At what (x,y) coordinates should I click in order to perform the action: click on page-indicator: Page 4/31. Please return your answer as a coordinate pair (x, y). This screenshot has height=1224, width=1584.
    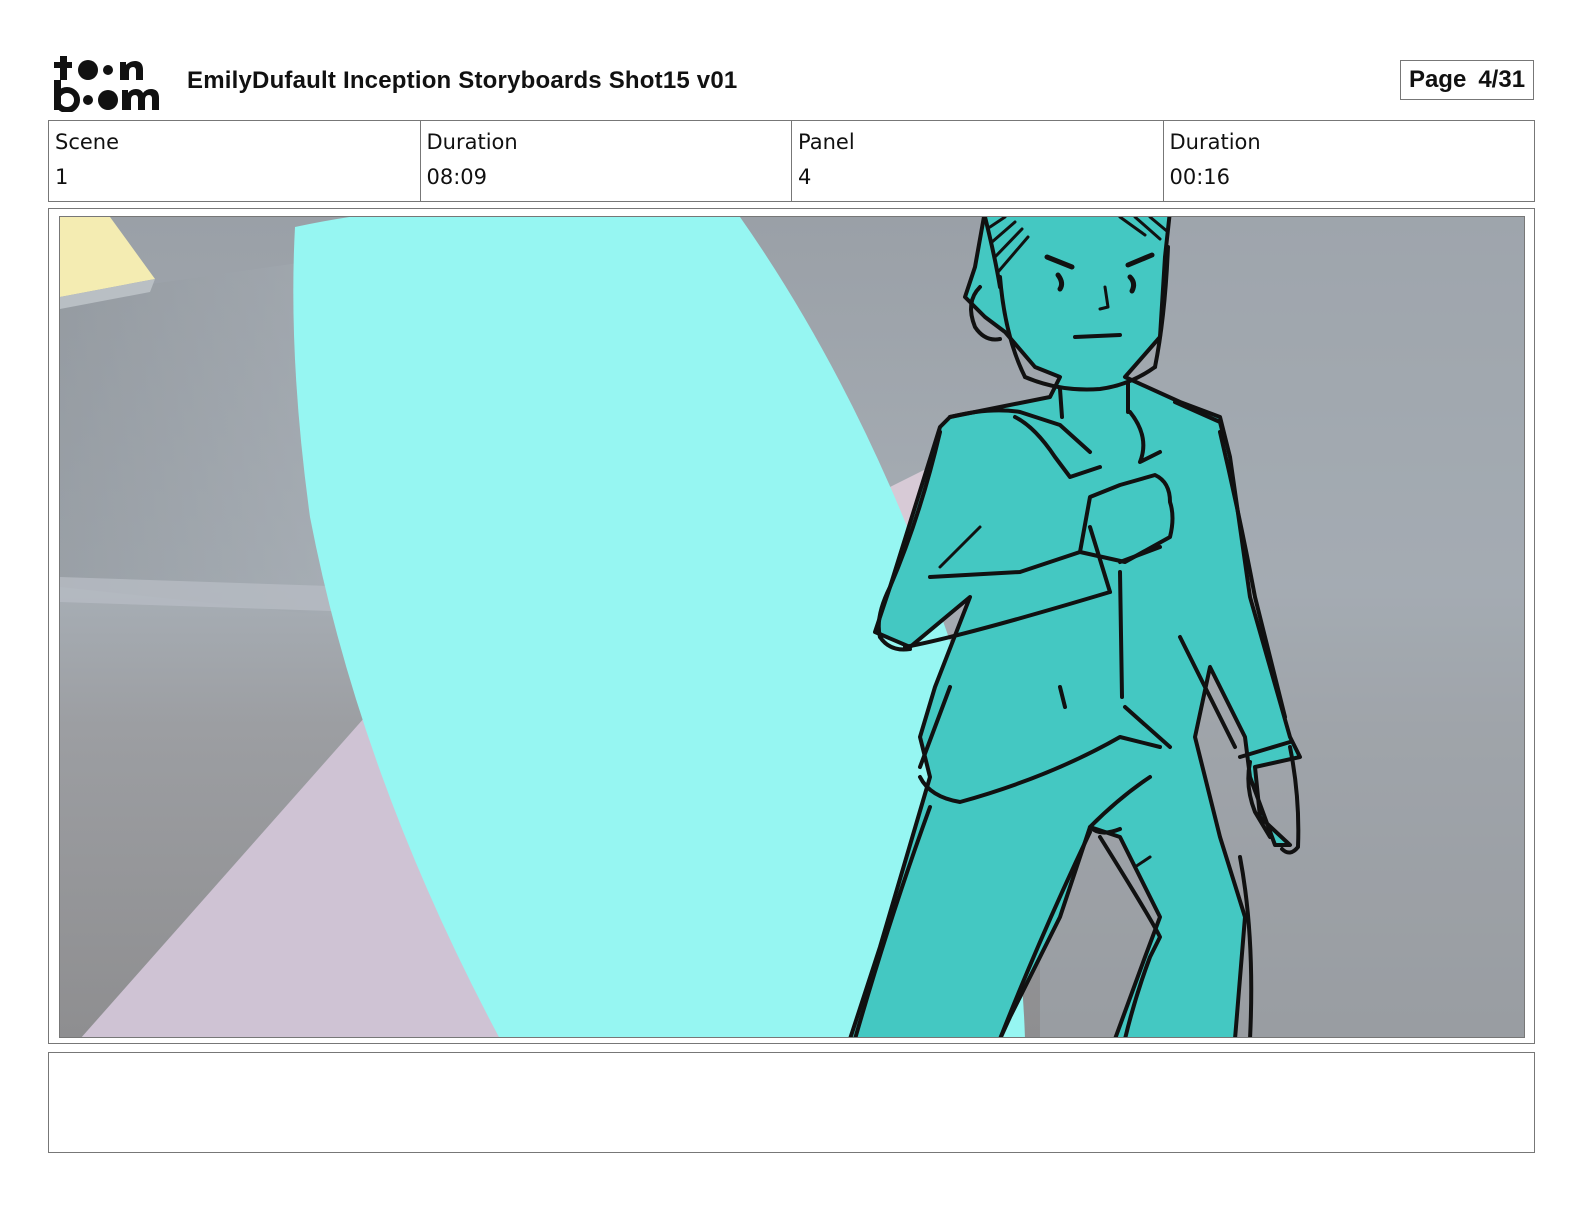
    Looking at the image, I should click on (1467, 80).